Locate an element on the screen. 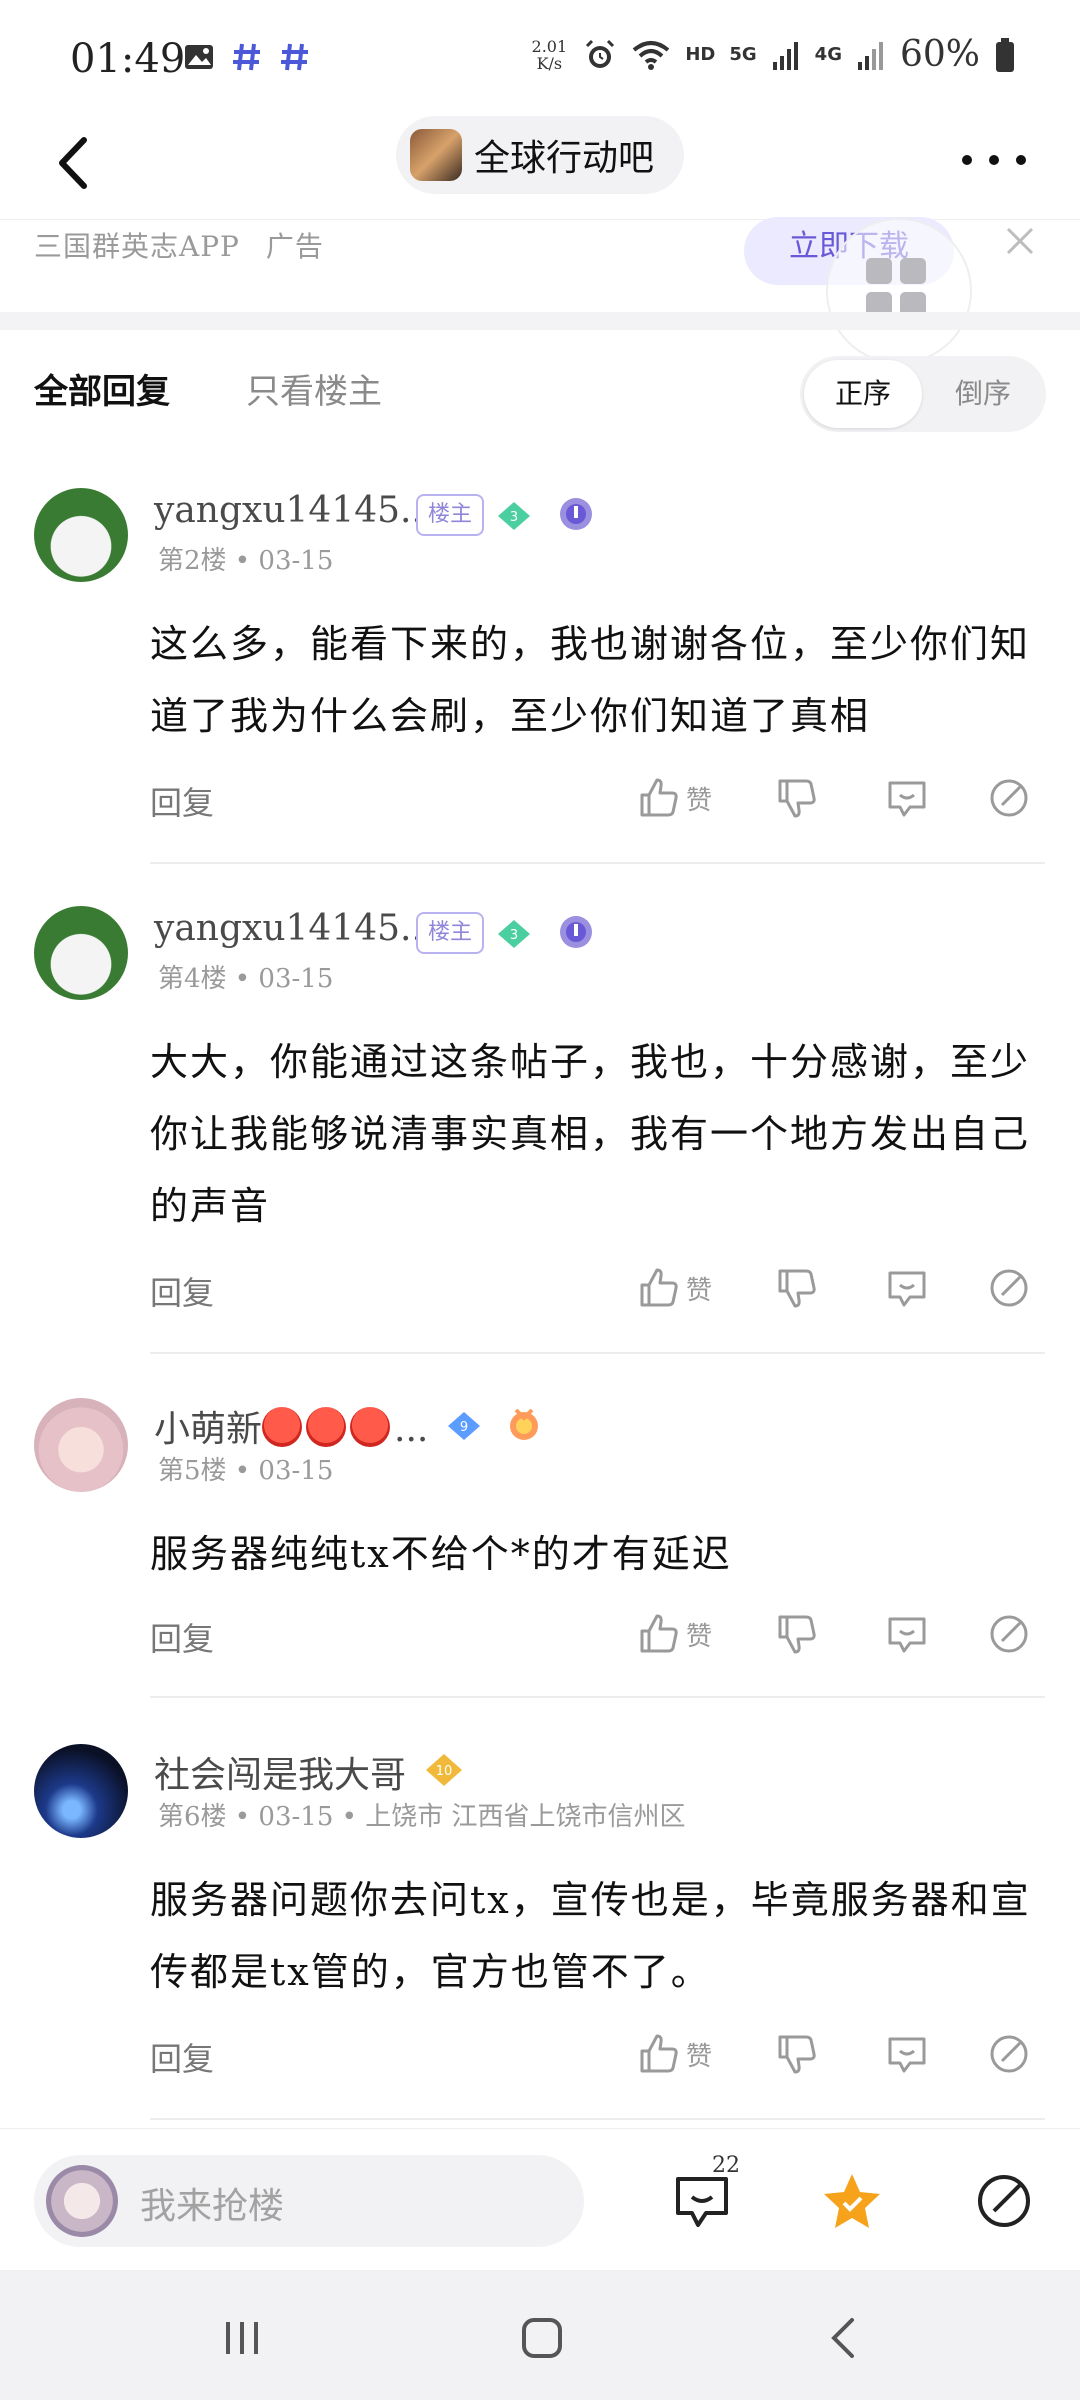  level-badge-icon: 10 is located at coordinates (444, 1770).